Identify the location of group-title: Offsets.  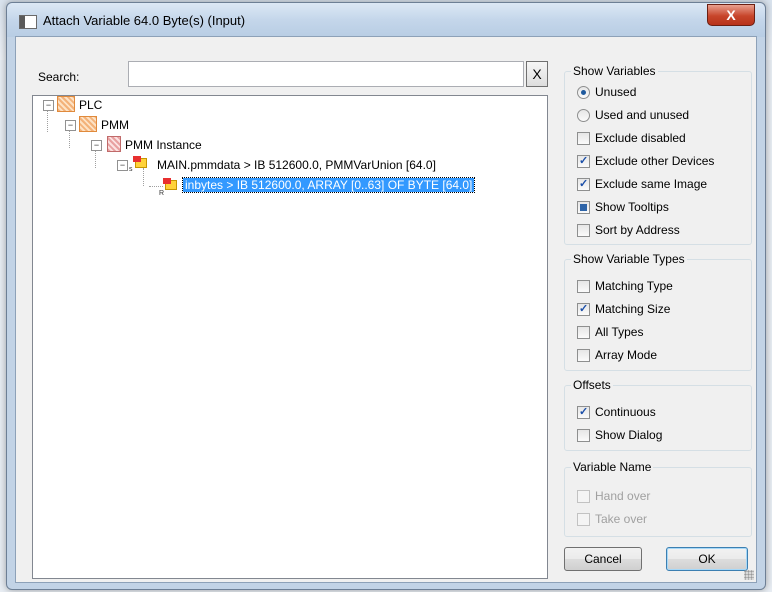
(592, 385).